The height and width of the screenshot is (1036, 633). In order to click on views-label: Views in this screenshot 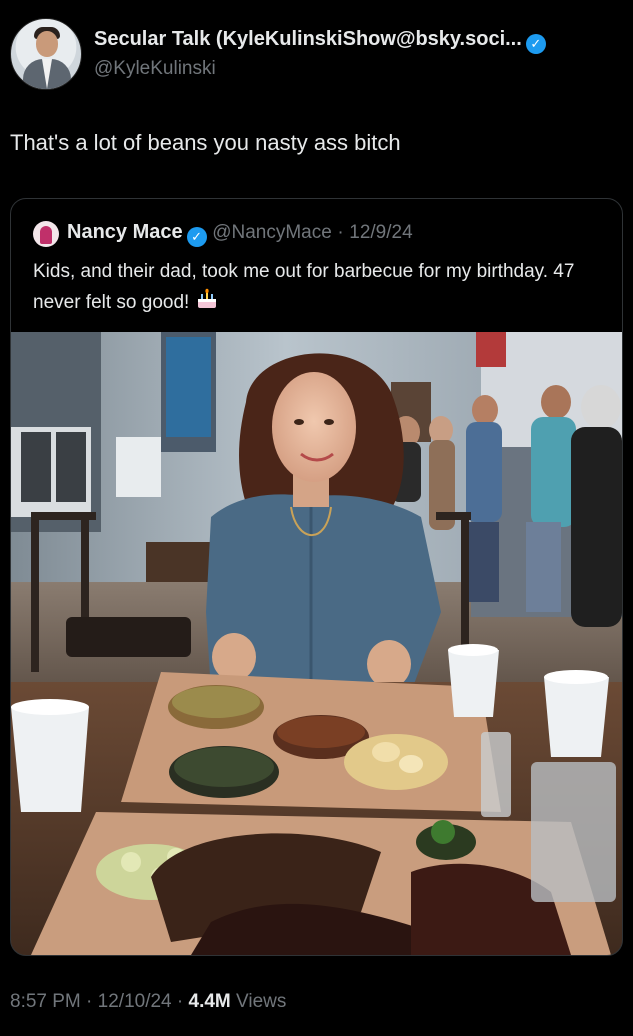, I will do `click(261, 1001)`.